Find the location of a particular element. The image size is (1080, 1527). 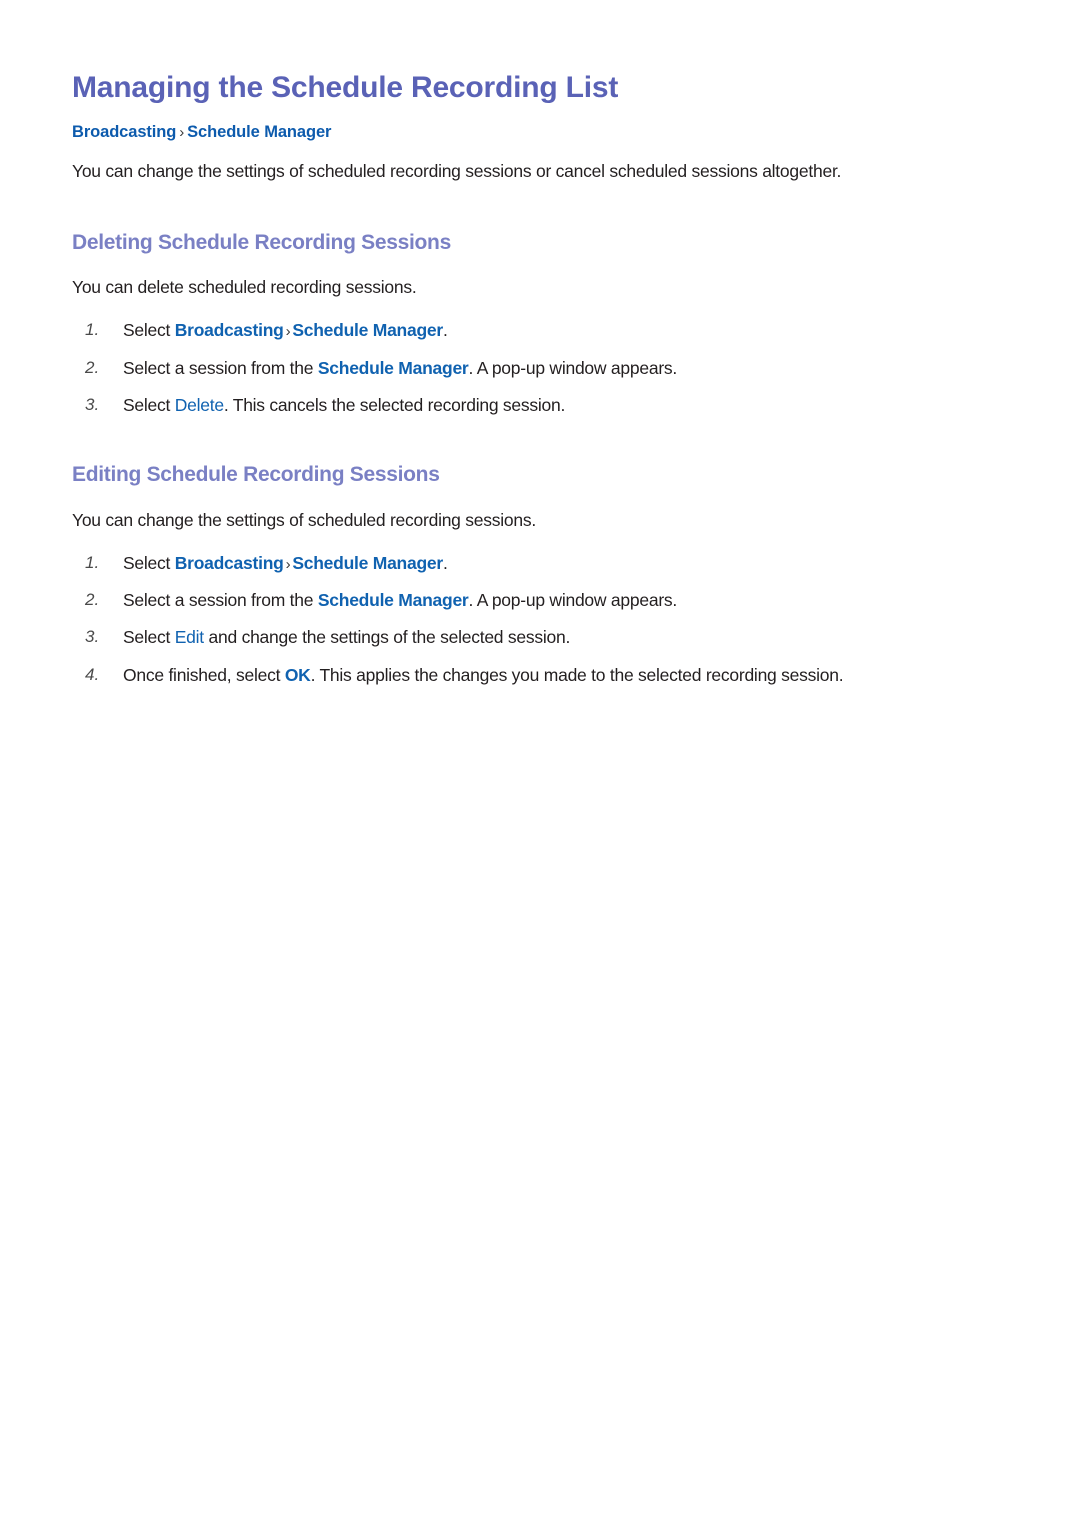

breadcrumb-root: Broadcasting is located at coordinates (124, 132).